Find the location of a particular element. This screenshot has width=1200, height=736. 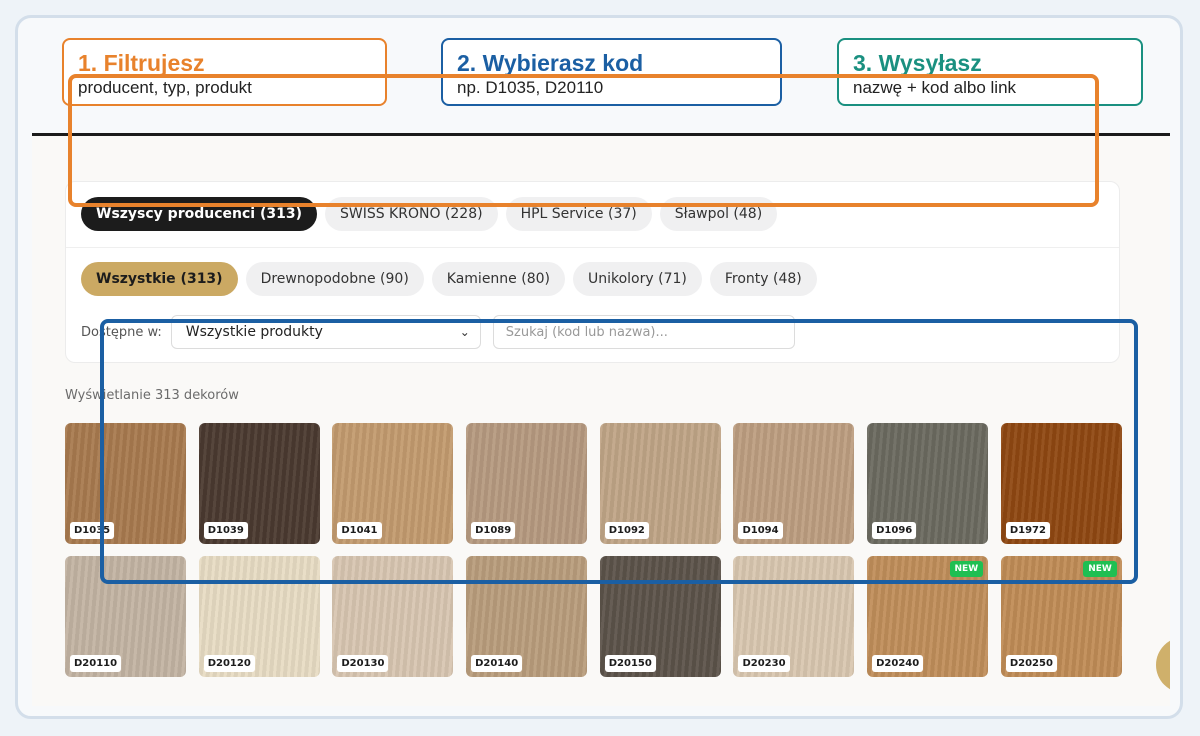

decor-tile: D1089 is located at coordinates (527, 483).